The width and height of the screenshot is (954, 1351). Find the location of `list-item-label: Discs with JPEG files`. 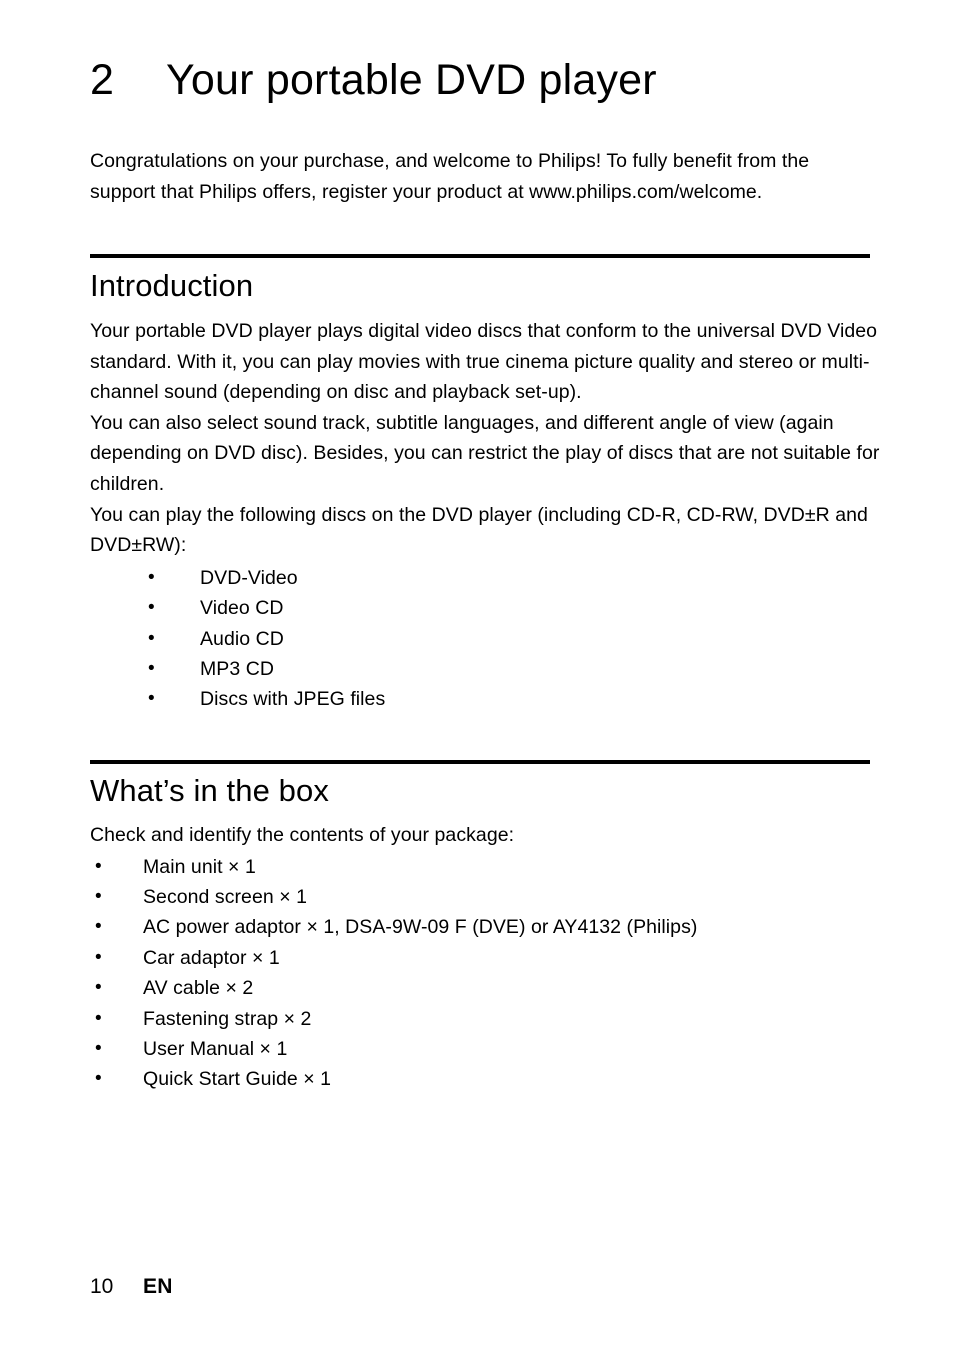

list-item-label: Discs with JPEG files is located at coordinates (293, 699).